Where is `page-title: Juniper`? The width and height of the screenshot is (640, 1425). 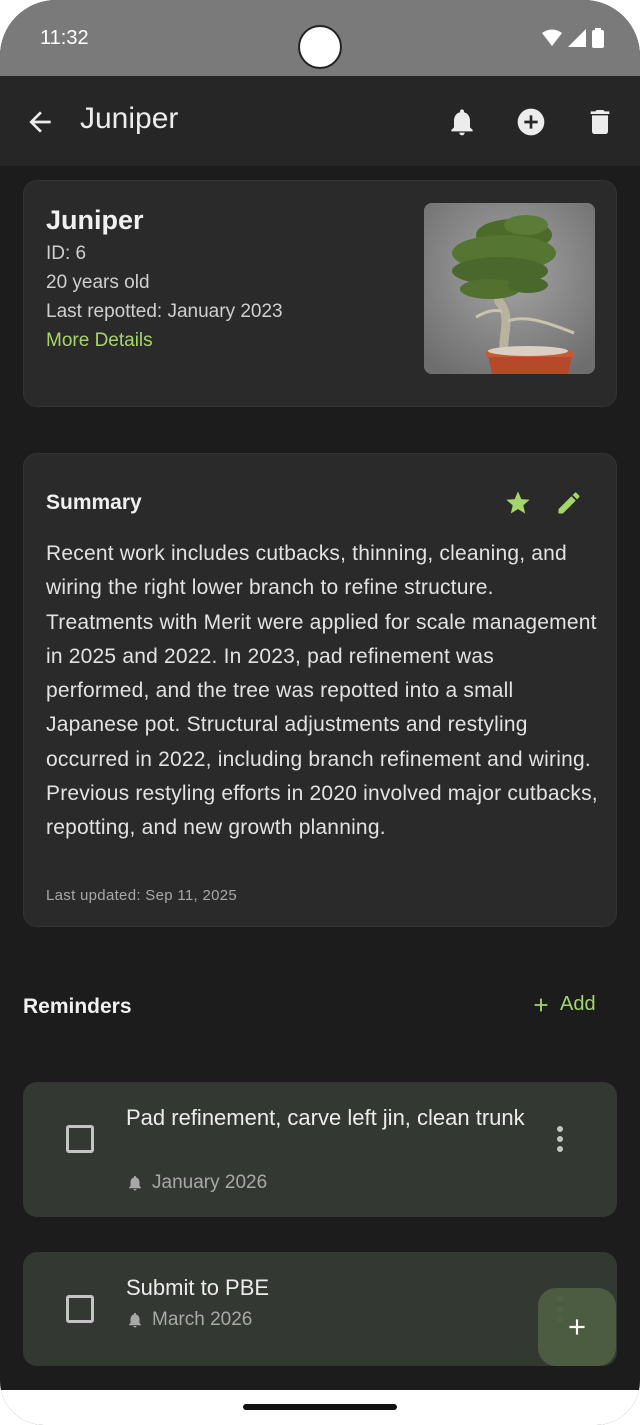
page-title: Juniper is located at coordinates (129, 118).